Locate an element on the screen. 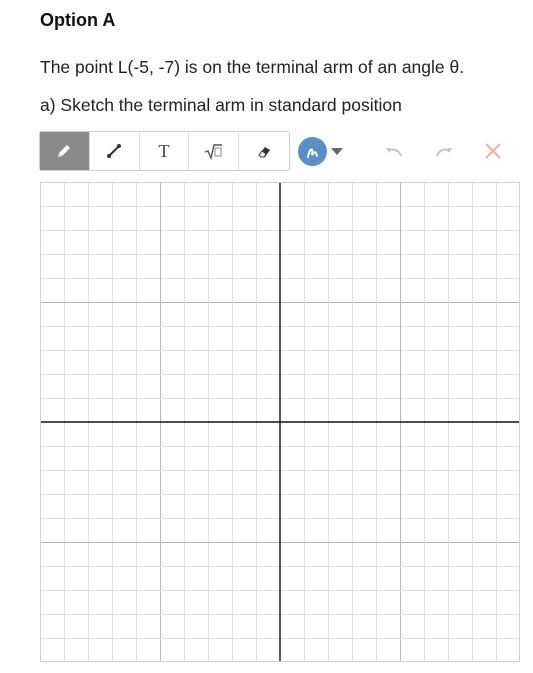  pencil-tool-button is located at coordinates (65, 151).